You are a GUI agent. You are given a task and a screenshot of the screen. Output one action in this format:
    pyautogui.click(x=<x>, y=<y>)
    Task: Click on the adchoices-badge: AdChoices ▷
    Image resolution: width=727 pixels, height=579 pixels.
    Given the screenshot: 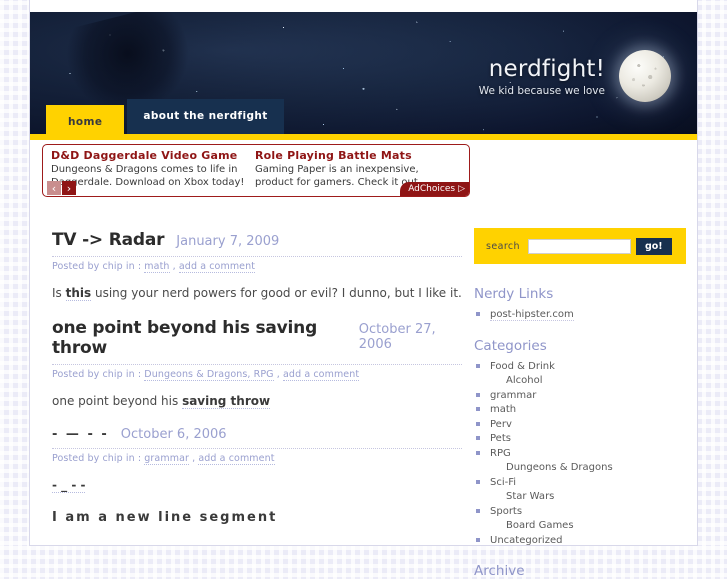 What is the action you would take?
    pyautogui.click(x=434, y=189)
    